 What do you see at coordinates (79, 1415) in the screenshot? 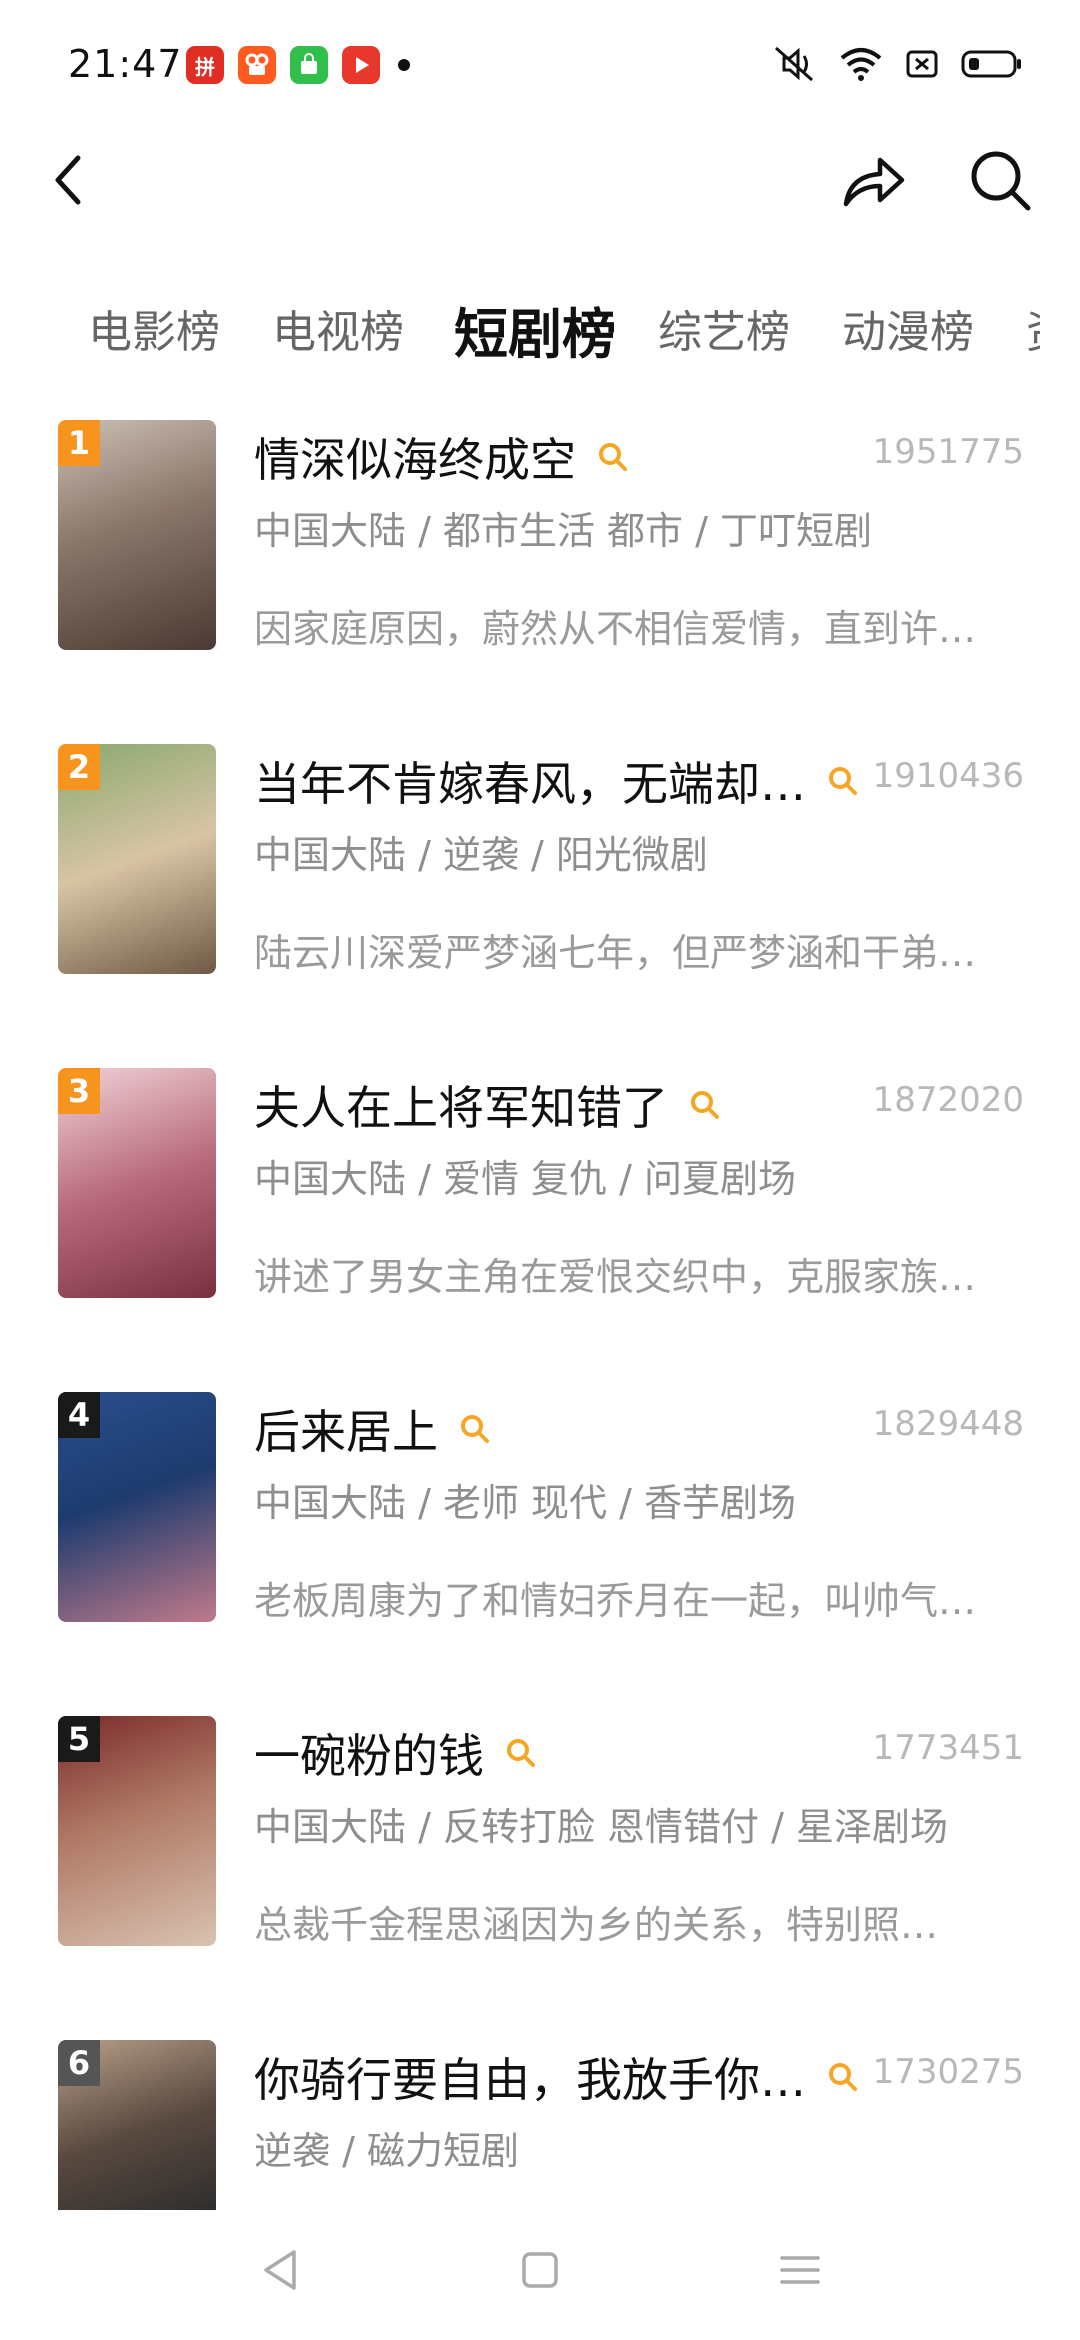
I see `rank-badge: 4` at bounding box center [79, 1415].